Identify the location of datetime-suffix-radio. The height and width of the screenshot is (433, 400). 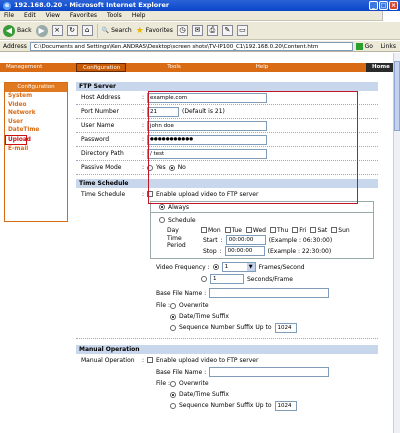
(173, 316).